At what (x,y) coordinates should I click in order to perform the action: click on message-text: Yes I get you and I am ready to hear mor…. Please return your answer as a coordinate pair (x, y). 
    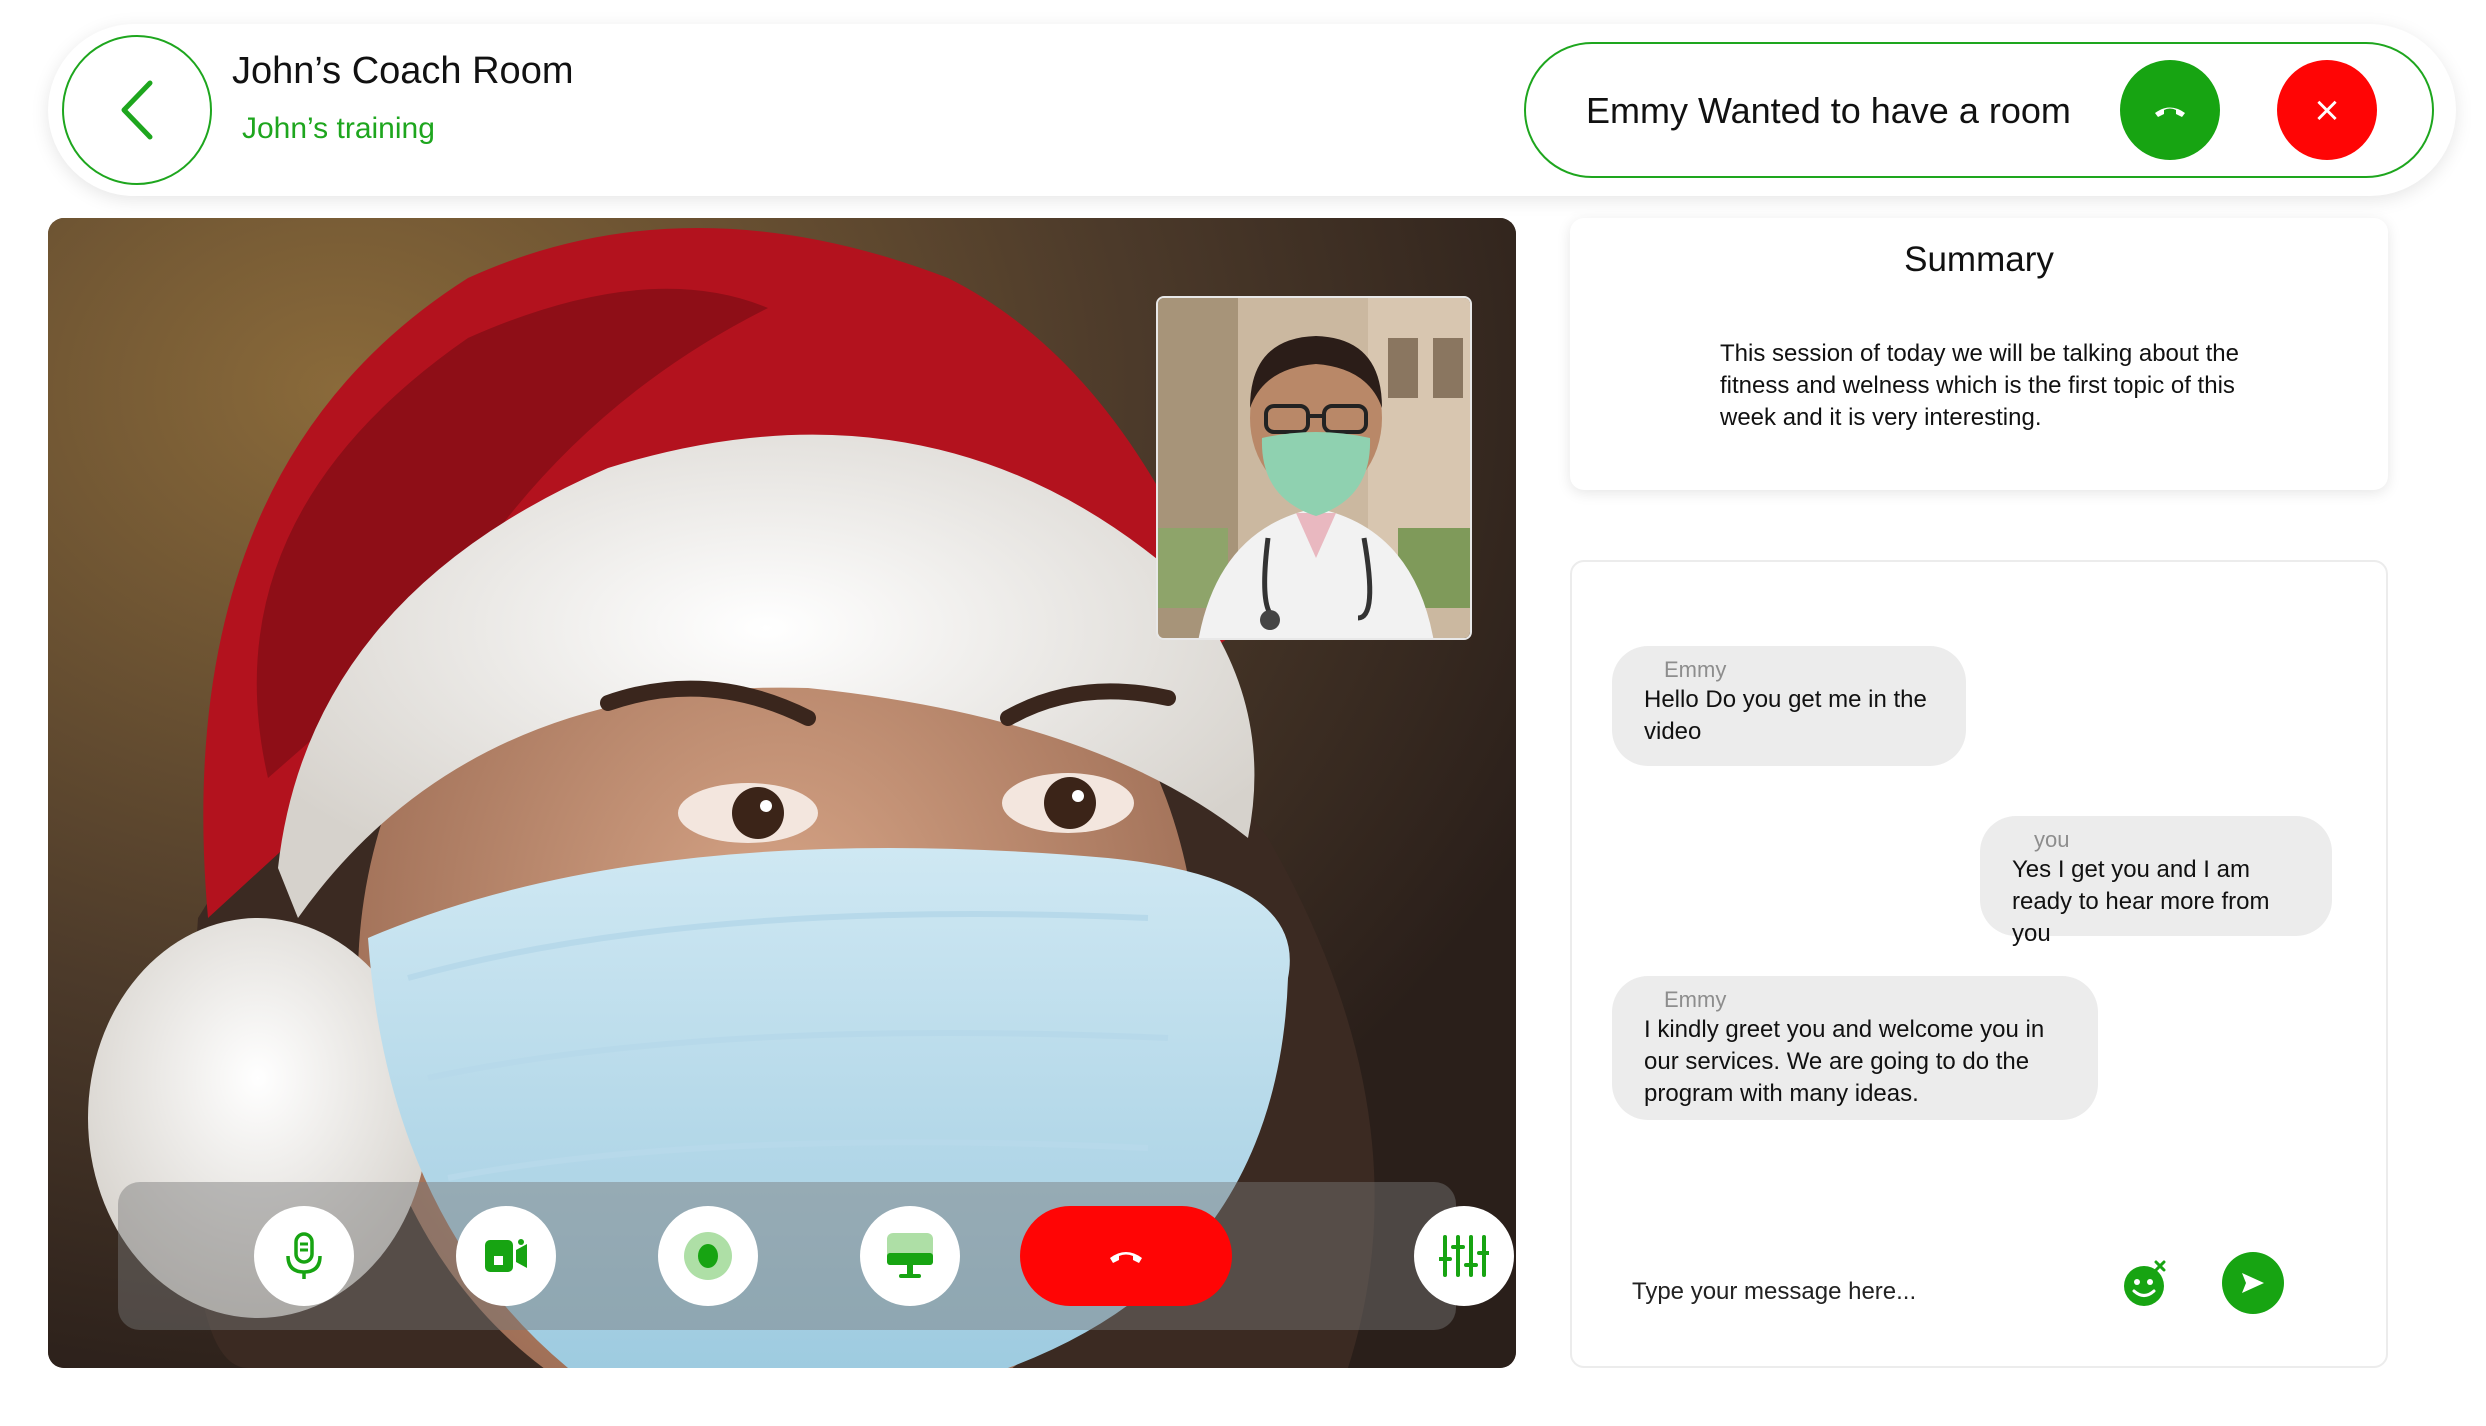
    Looking at the image, I should click on (2141, 901).